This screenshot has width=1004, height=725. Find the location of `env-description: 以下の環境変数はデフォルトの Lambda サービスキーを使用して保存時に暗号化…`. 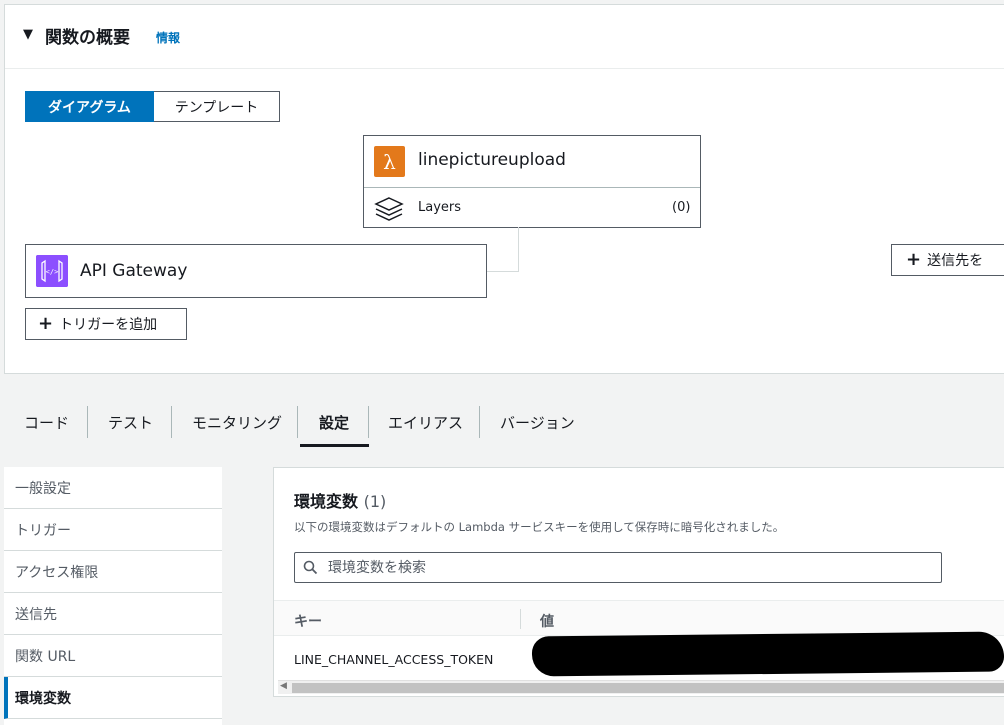

env-description: 以下の環境変数はデフォルトの Lambda サービスキーを使用して保存時に暗号化… is located at coordinates (539, 527).